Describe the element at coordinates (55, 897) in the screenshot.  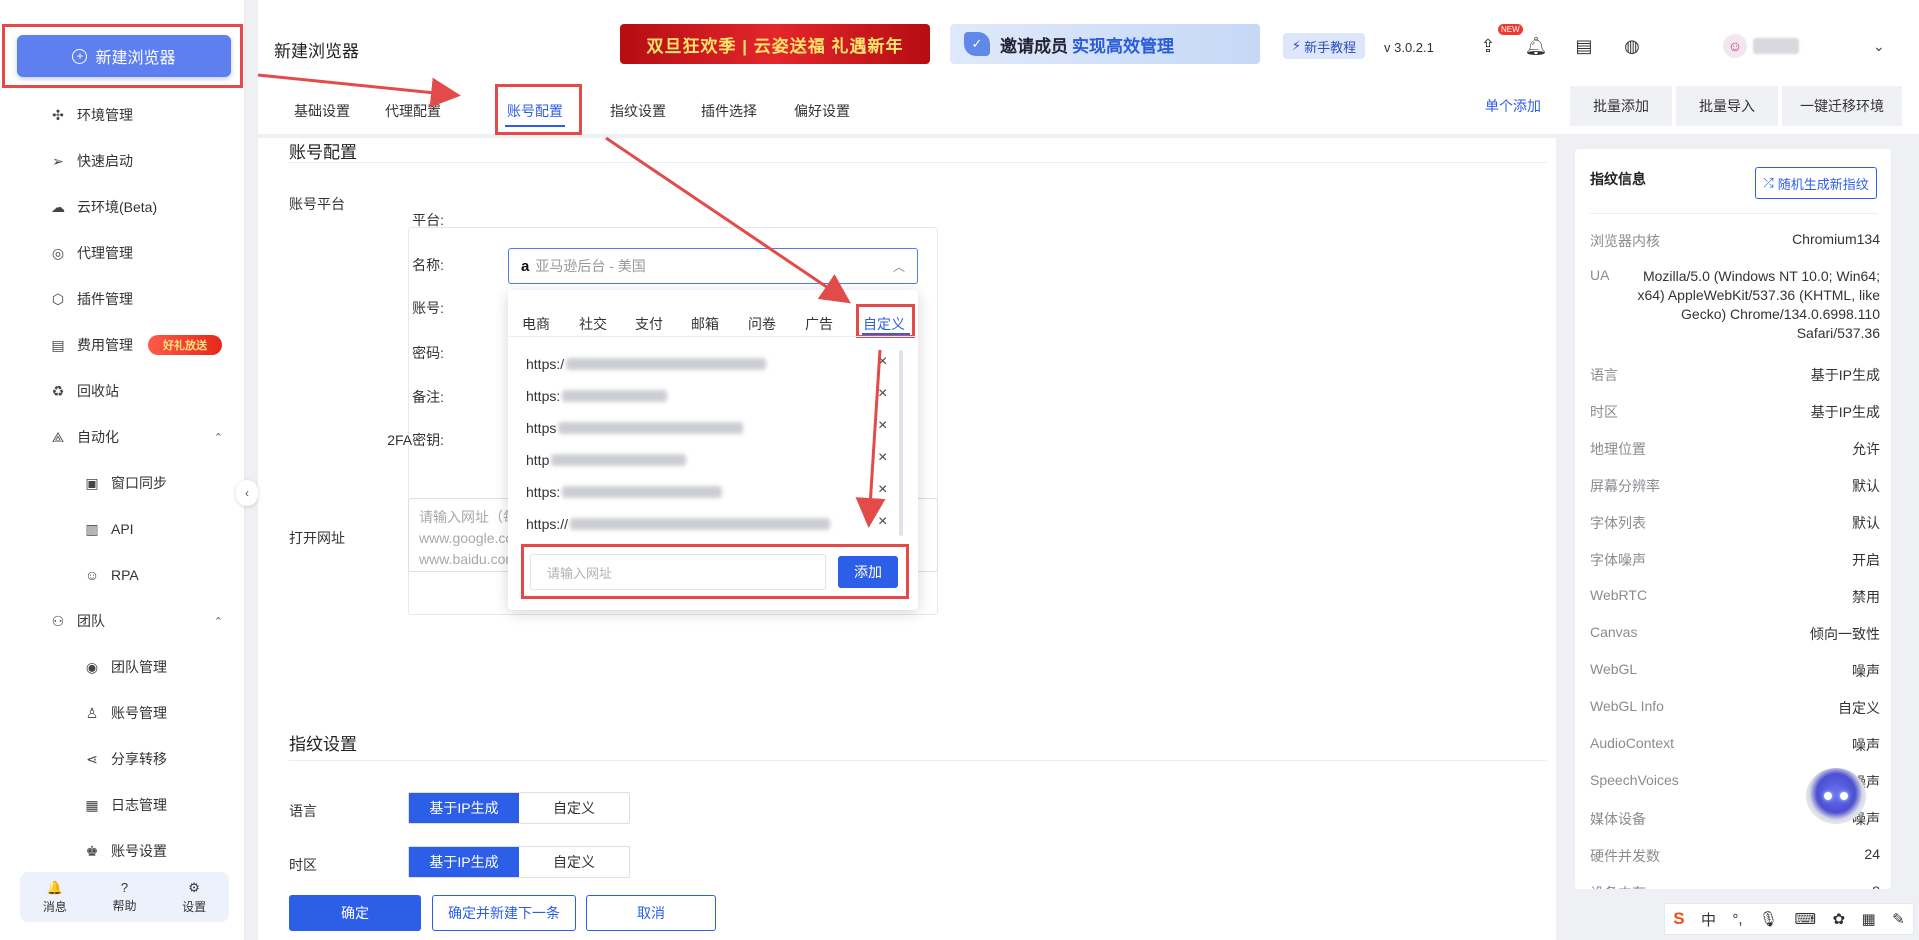
I see `sidebar-bottom-bell-button: 🔔 消息` at that location.